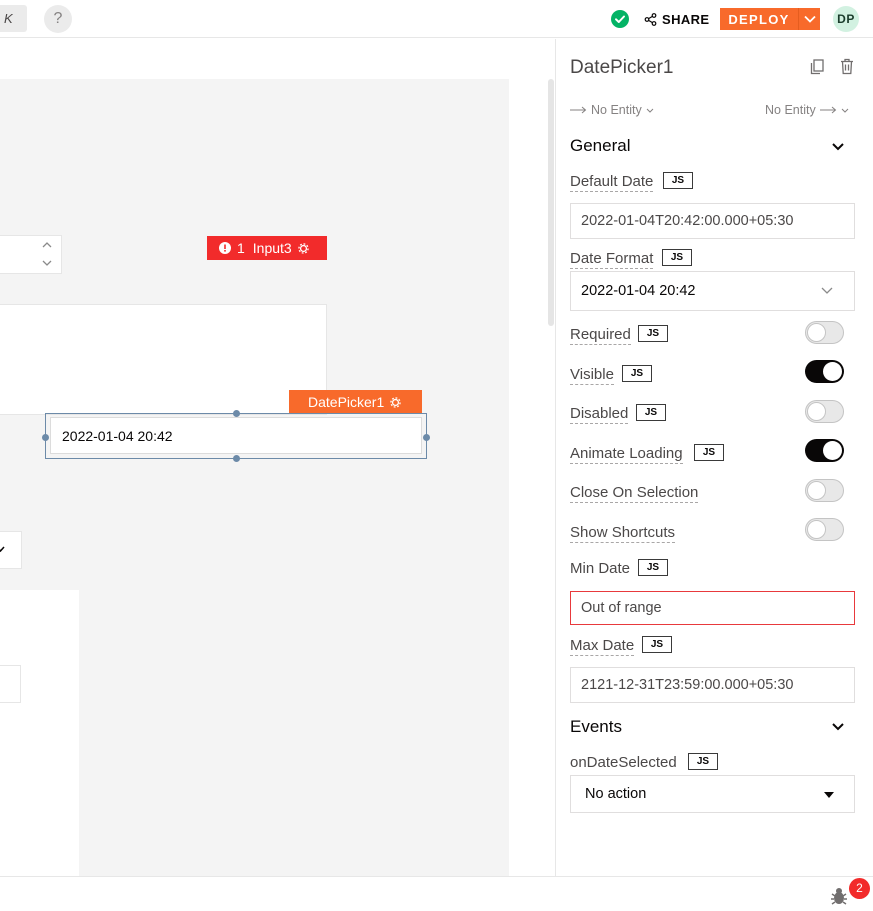 The width and height of the screenshot is (873, 911). I want to click on default-date-js-toggle: JS, so click(678, 180).